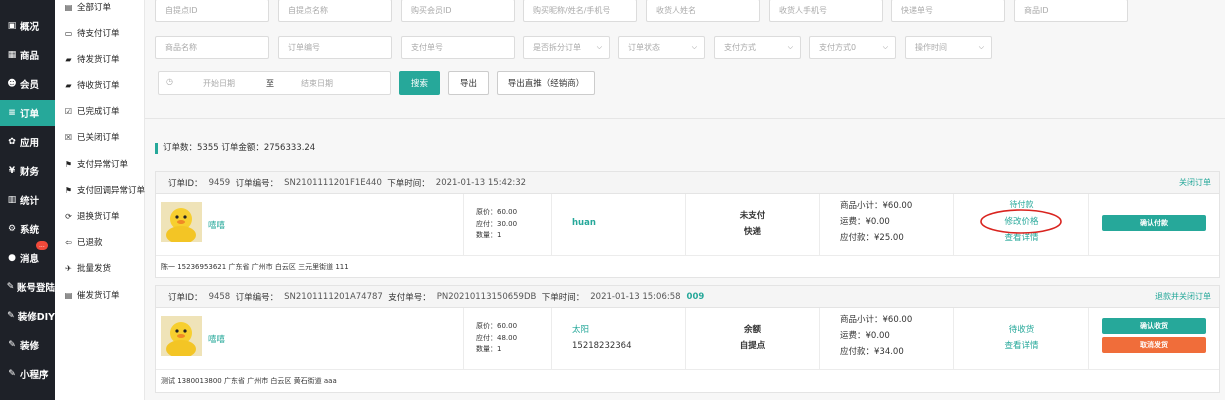 This screenshot has height=400, width=1225. Describe the element at coordinates (1154, 345) in the screenshot. I see `cancel-shipment-button: 取消发货` at that location.